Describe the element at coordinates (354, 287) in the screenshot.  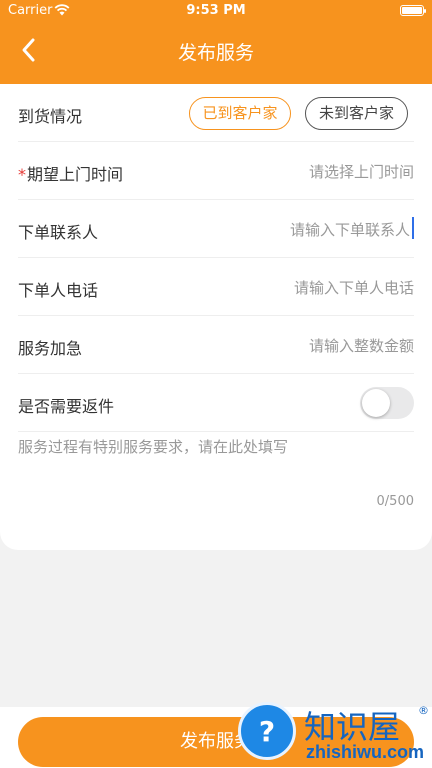
I see `phone-input: 请输入下单人电话` at that location.